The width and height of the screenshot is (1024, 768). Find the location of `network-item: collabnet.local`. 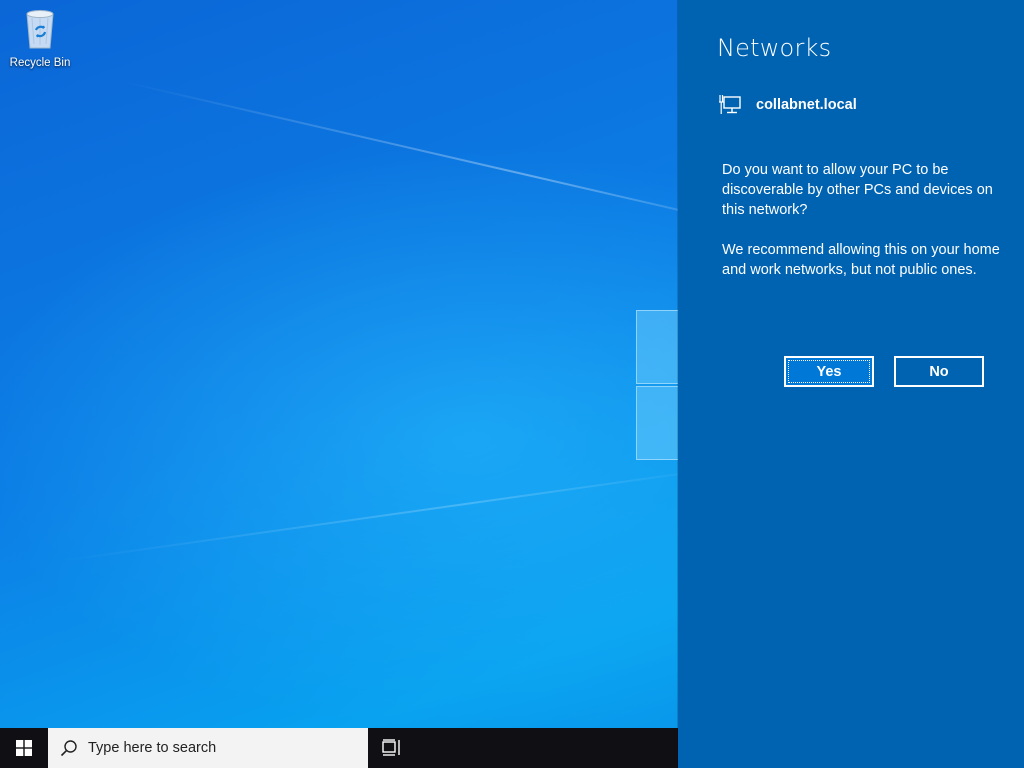

network-item: collabnet.local is located at coordinates (787, 105).